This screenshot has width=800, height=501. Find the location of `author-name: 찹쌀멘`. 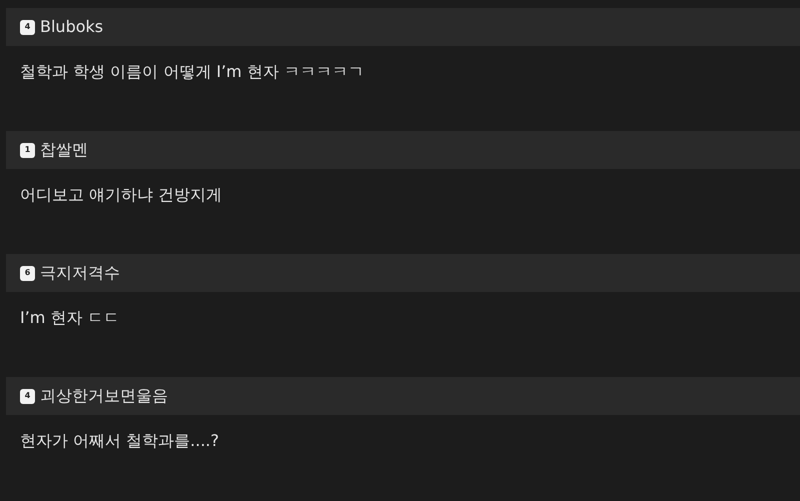

author-name: 찹쌀멘 is located at coordinates (64, 150).